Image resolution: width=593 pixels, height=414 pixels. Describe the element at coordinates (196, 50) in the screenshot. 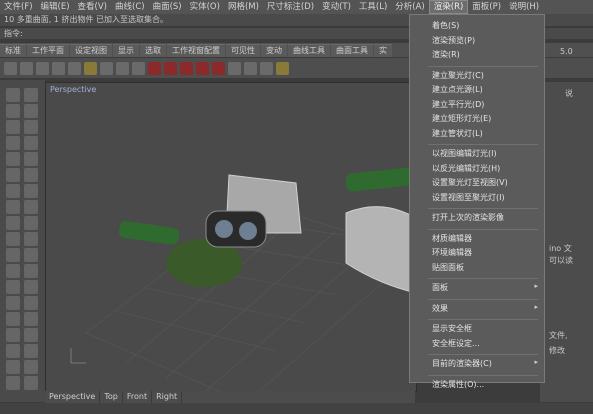

I see `toolbar-tab-5: 工作视窗配置` at that location.